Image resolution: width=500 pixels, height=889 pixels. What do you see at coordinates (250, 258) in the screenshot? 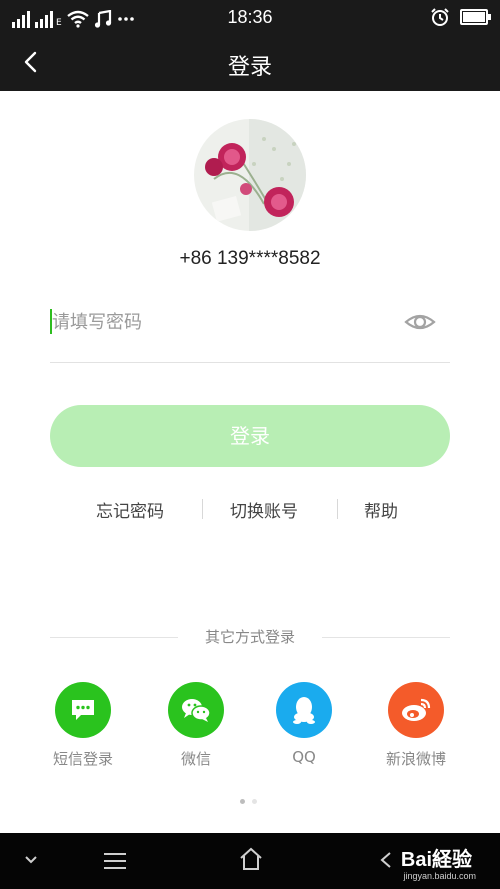
I see `account-phone: +86 139****8582` at bounding box center [250, 258].